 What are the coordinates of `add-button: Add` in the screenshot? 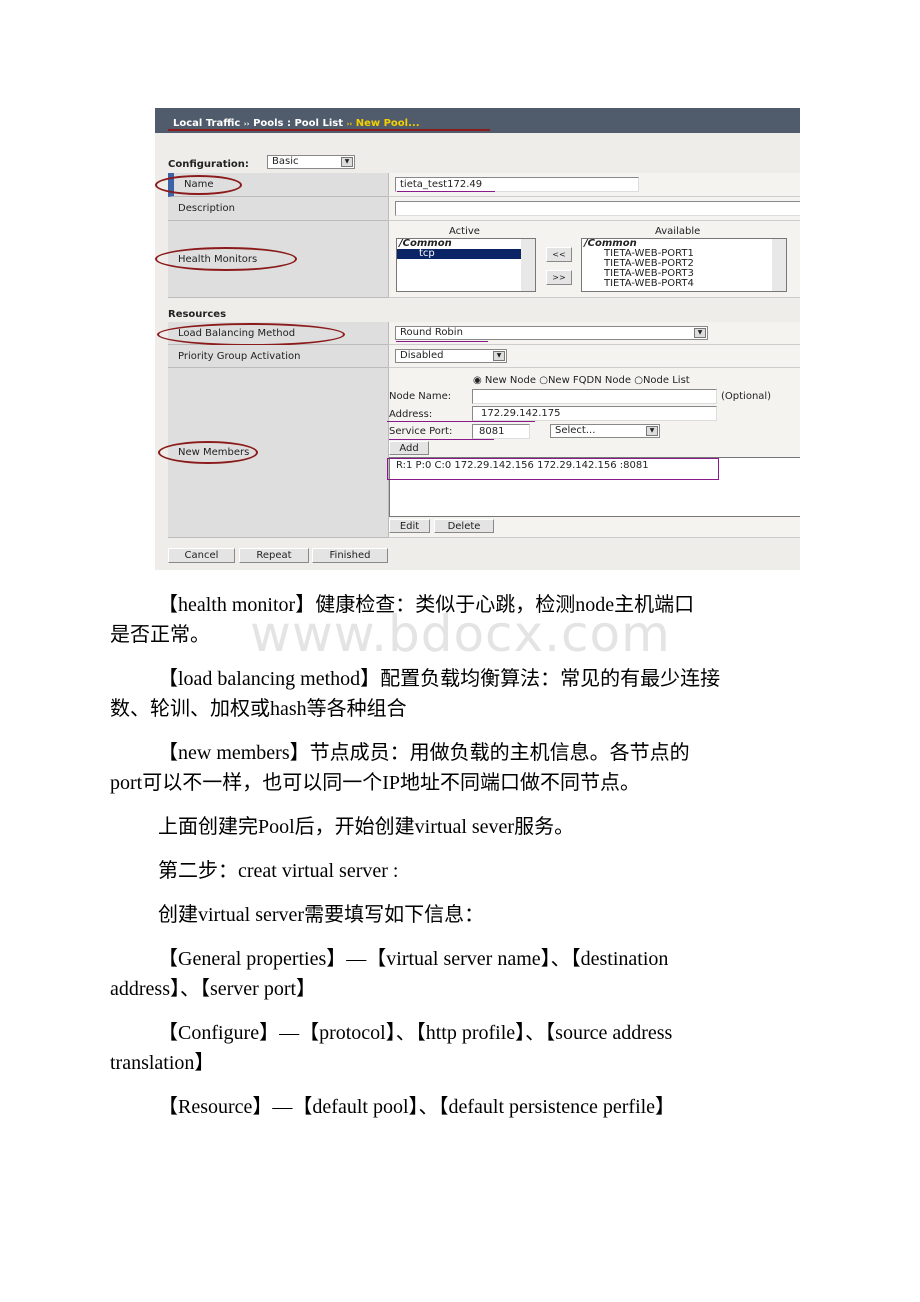 It's located at (409, 448).